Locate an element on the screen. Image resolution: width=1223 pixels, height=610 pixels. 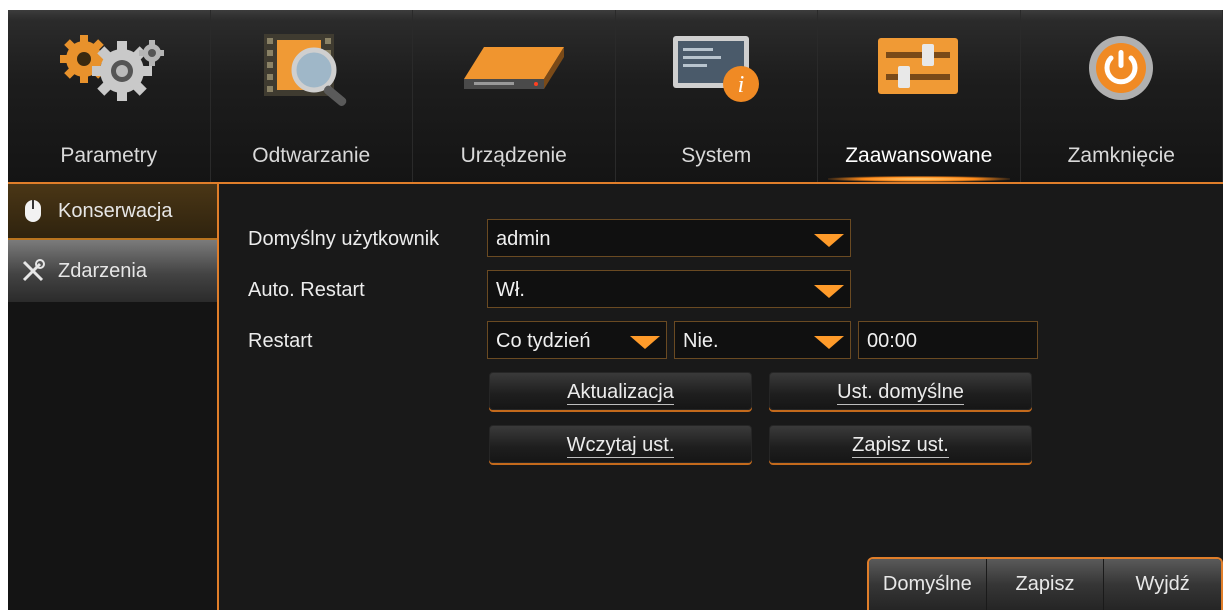
auto-restart-label: Auto. Restart is located at coordinates (306, 290).